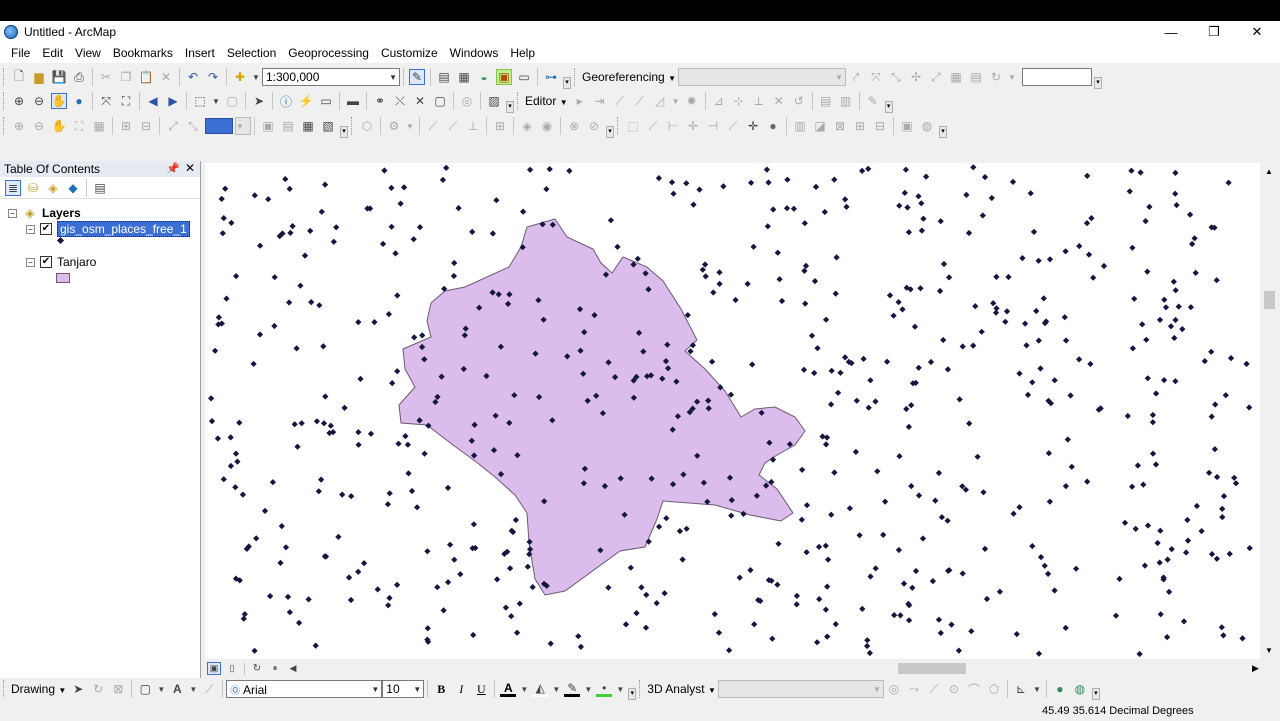 The width and height of the screenshot is (1280, 721). I want to click on rotation-angle-field, so click(1056, 77).